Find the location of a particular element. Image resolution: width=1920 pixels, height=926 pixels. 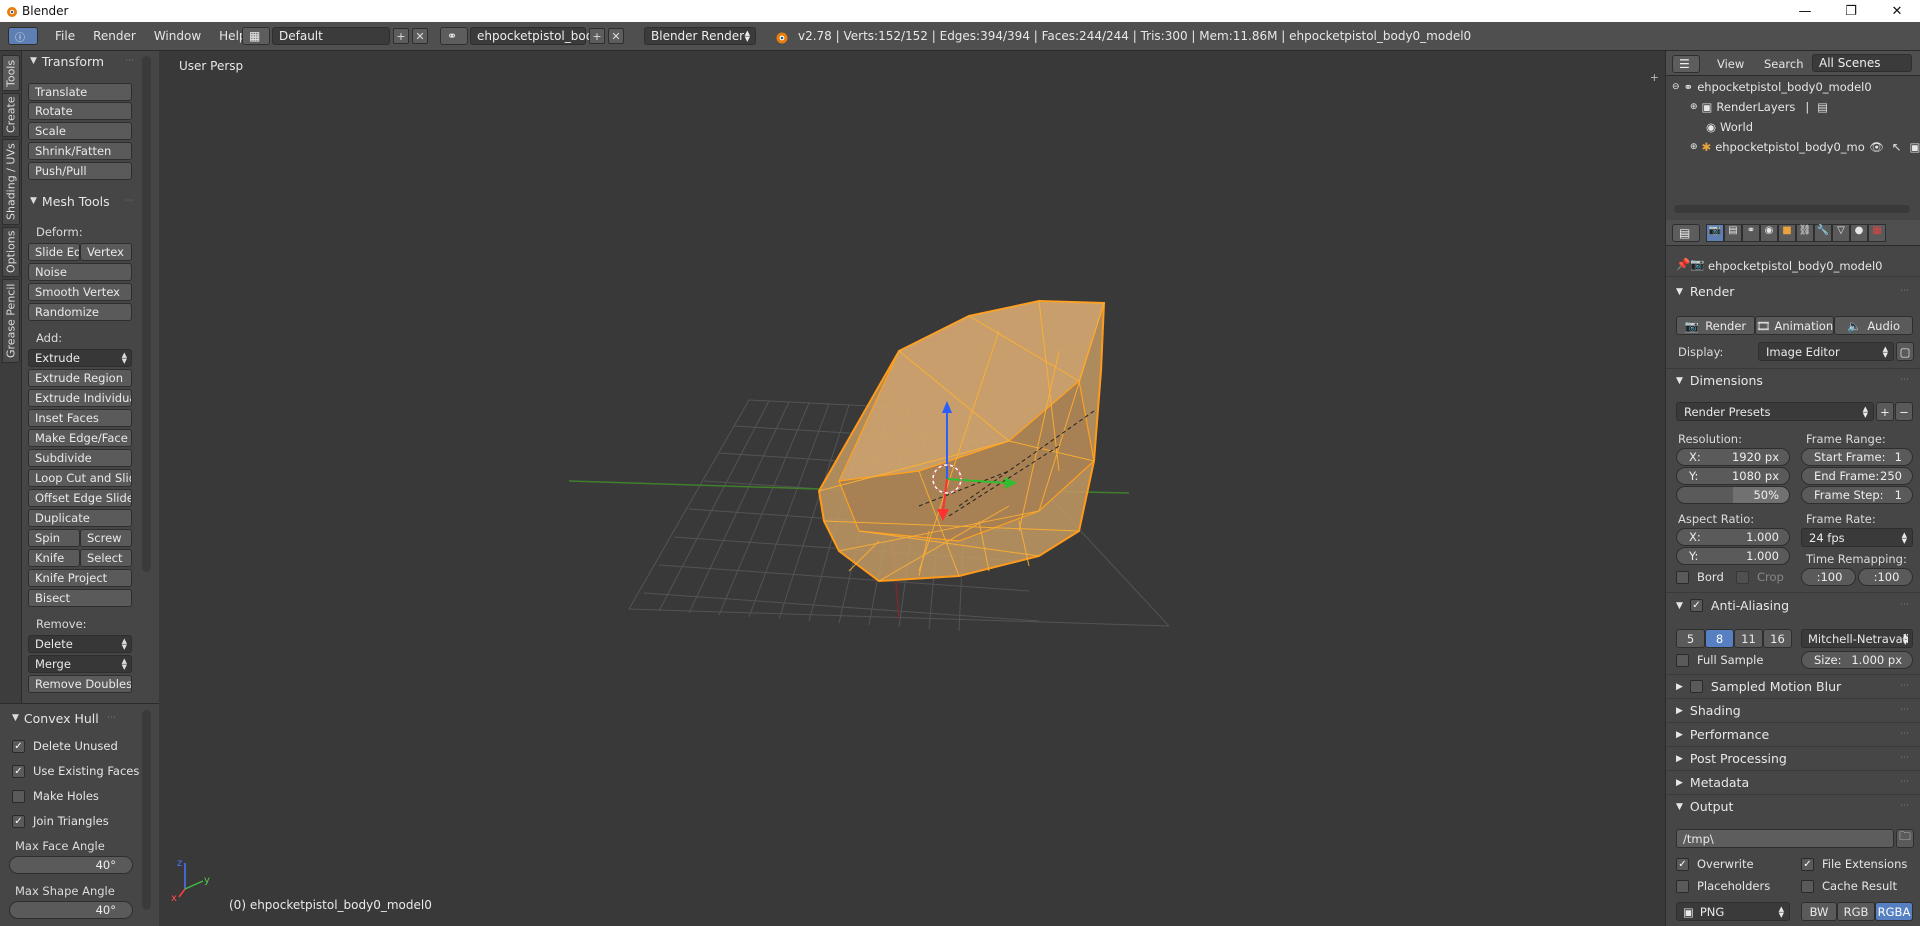

add-scene-button: + is located at coordinates (597, 36).